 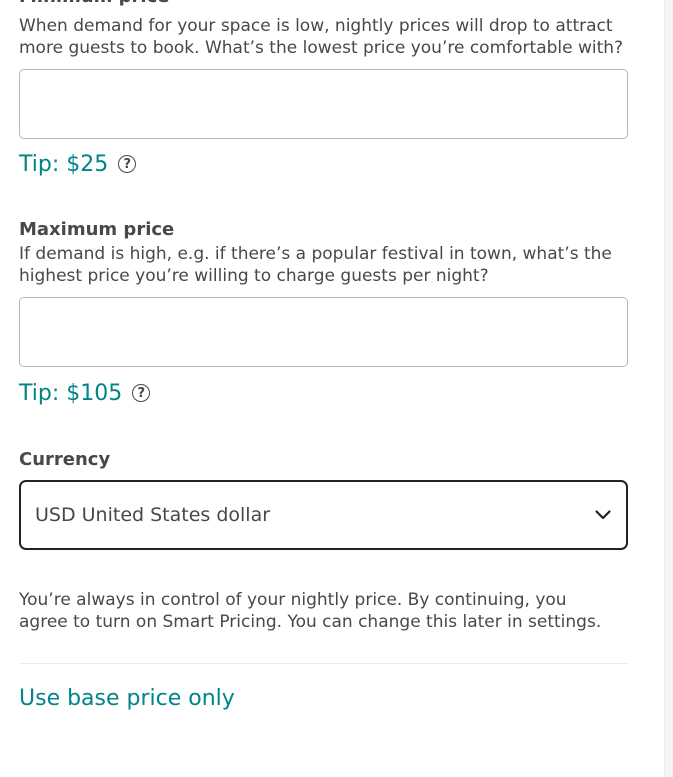 I want to click on minimum-price-tip: Tip: $25 ?, so click(x=78, y=164).